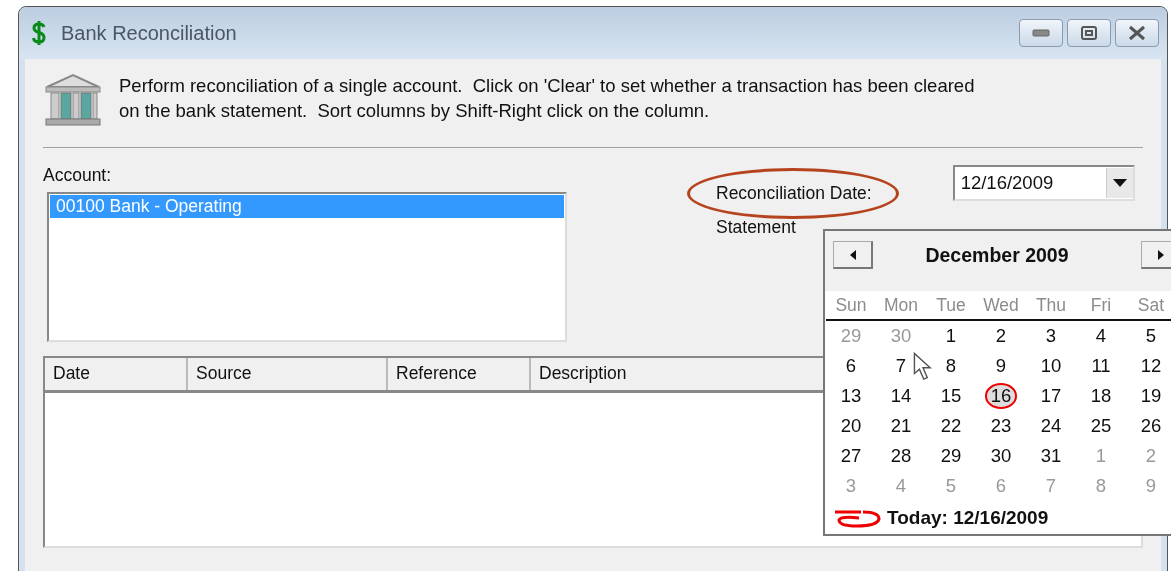 The width and height of the screenshot is (1171, 571). I want to click on calendar-day: 11, so click(1101, 366).